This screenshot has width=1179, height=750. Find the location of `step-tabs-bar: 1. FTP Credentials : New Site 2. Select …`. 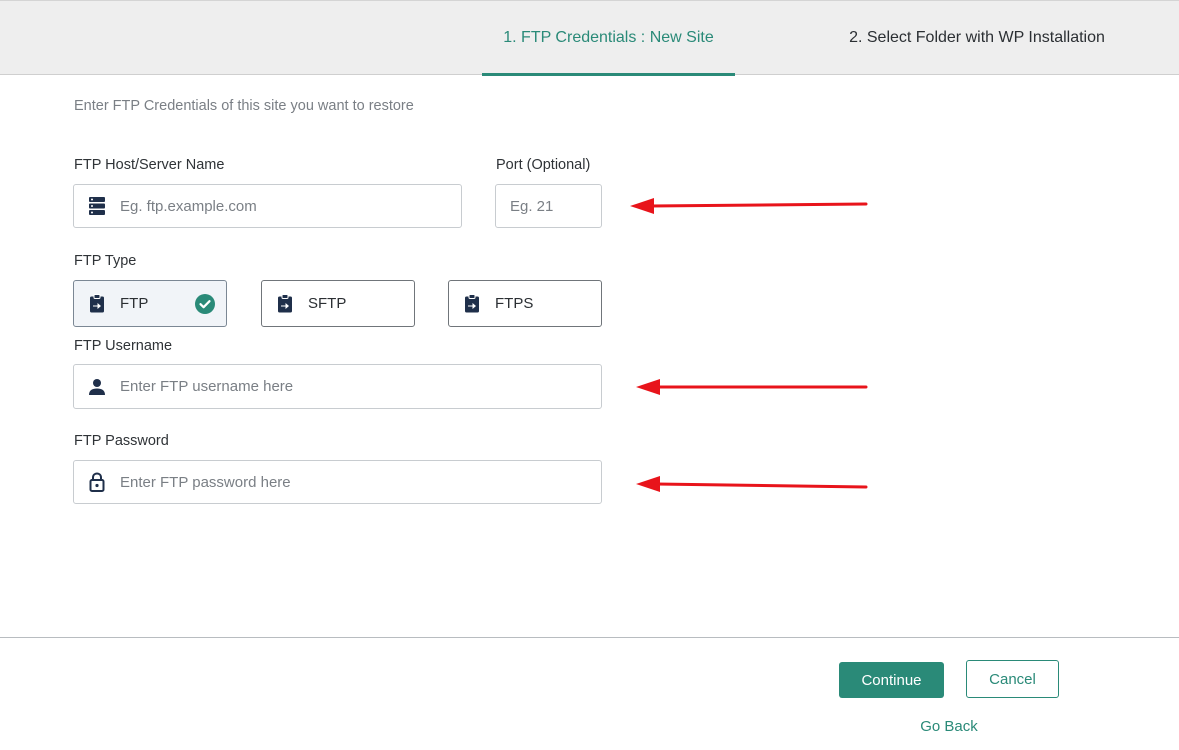

step-tabs-bar: 1. FTP Credentials : New Site 2. Select … is located at coordinates (589, 38).